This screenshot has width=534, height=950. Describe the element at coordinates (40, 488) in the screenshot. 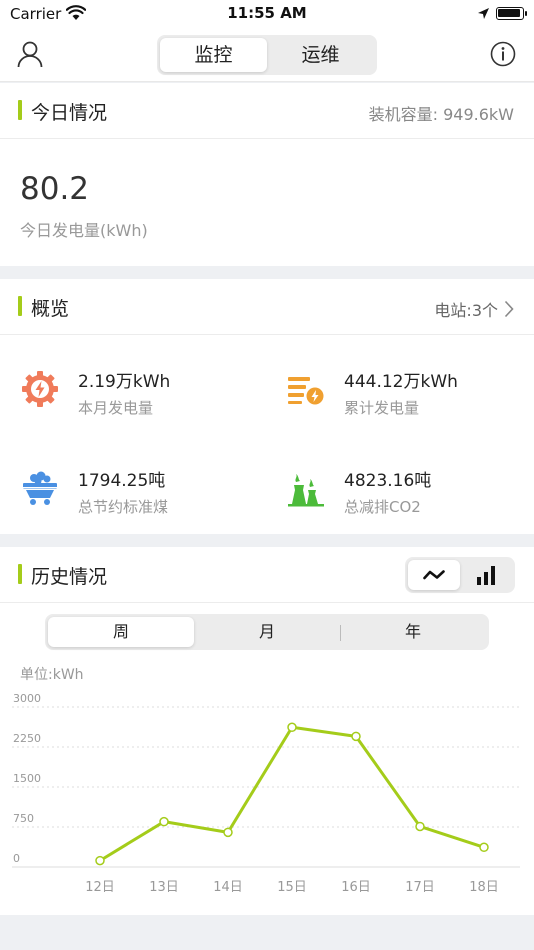

I see `coal-cart-icon` at that location.